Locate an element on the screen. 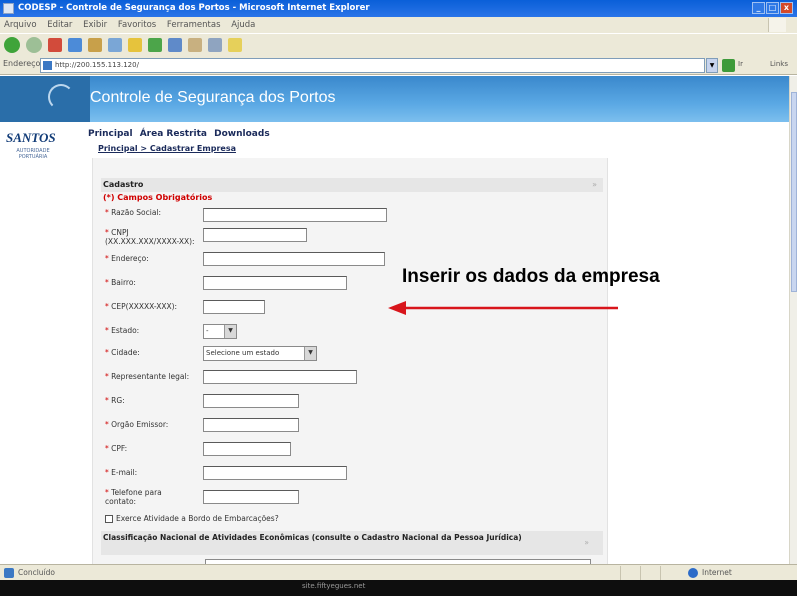 Image resolution: width=797 pixels, height=596 pixels. taskbar-text: site.fiftyegues.net is located at coordinates (334, 586).